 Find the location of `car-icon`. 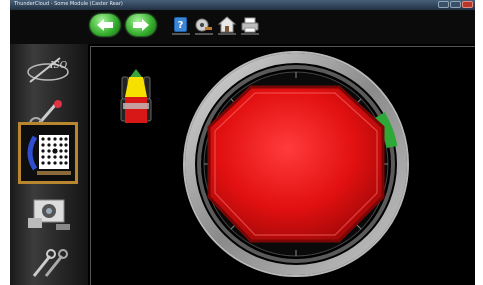

car-icon is located at coordinates (136, 96).